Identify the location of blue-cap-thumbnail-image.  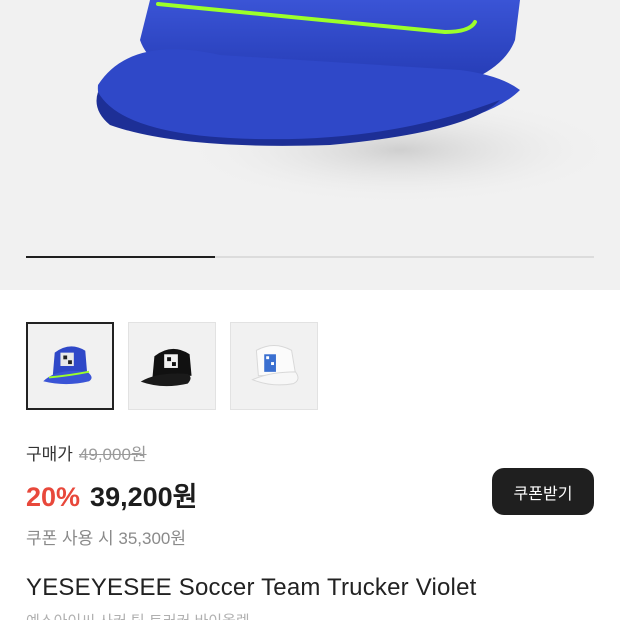
(67, 365).